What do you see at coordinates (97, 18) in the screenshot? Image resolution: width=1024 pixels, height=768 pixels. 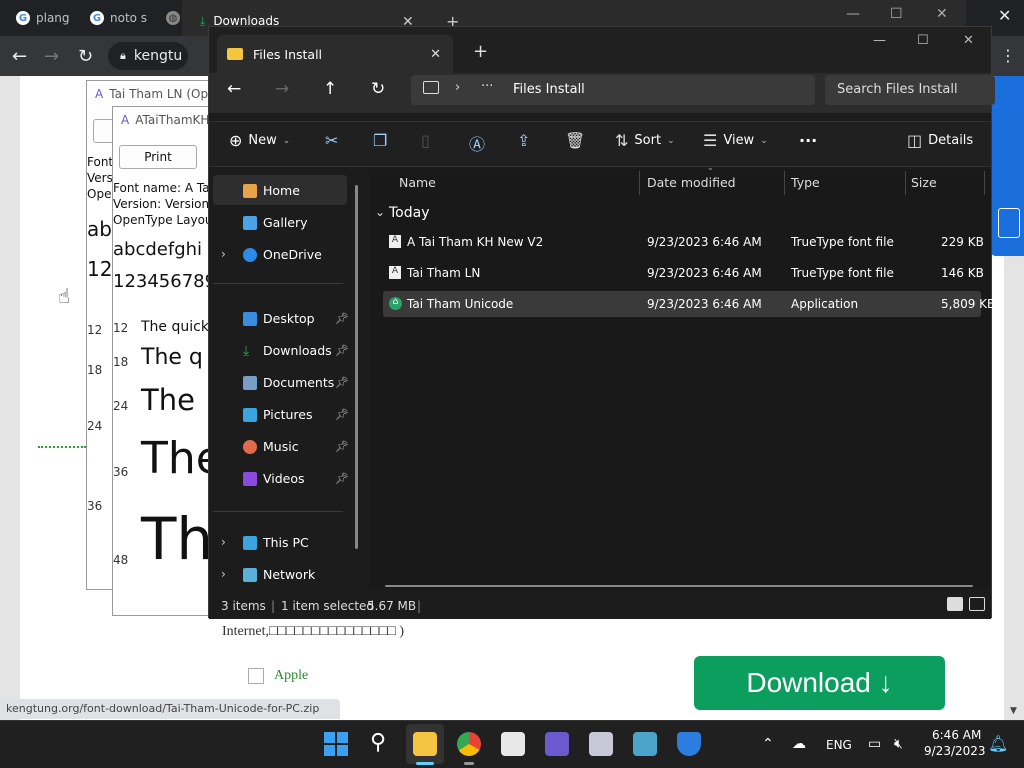 I see `google-icon: G` at bounding box center [97, 18].